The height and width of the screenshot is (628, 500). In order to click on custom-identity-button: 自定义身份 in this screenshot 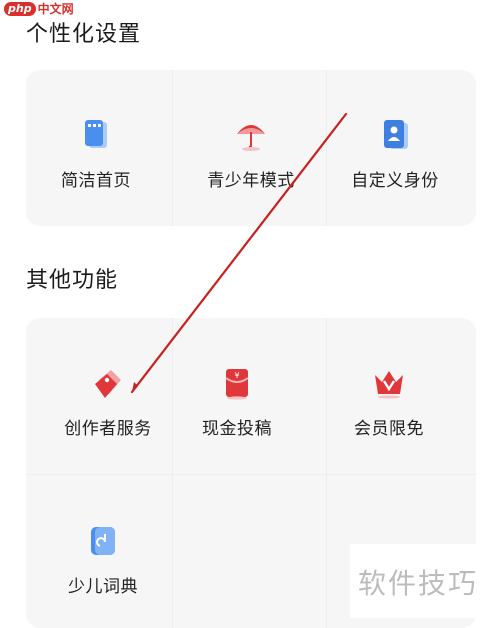, I will do `click(395, 154)`.